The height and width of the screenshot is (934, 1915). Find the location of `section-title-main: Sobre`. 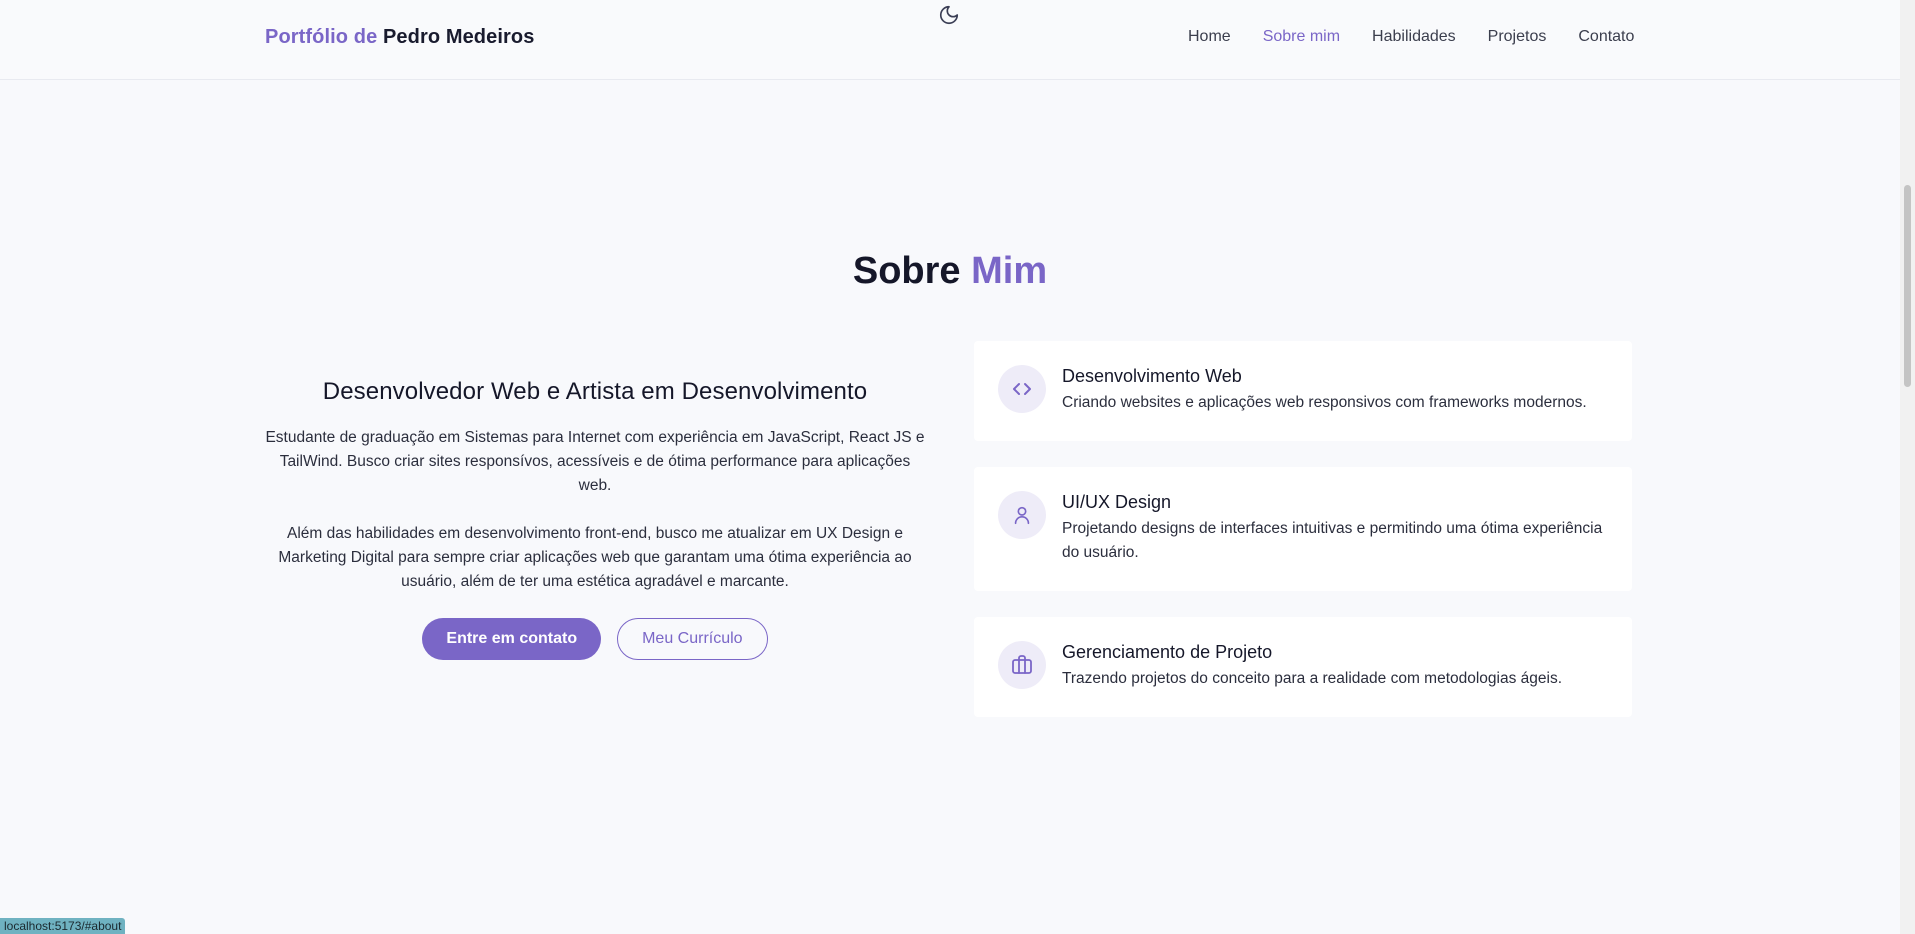

section-title-main: Sobre is located at coordinates (906, 271).